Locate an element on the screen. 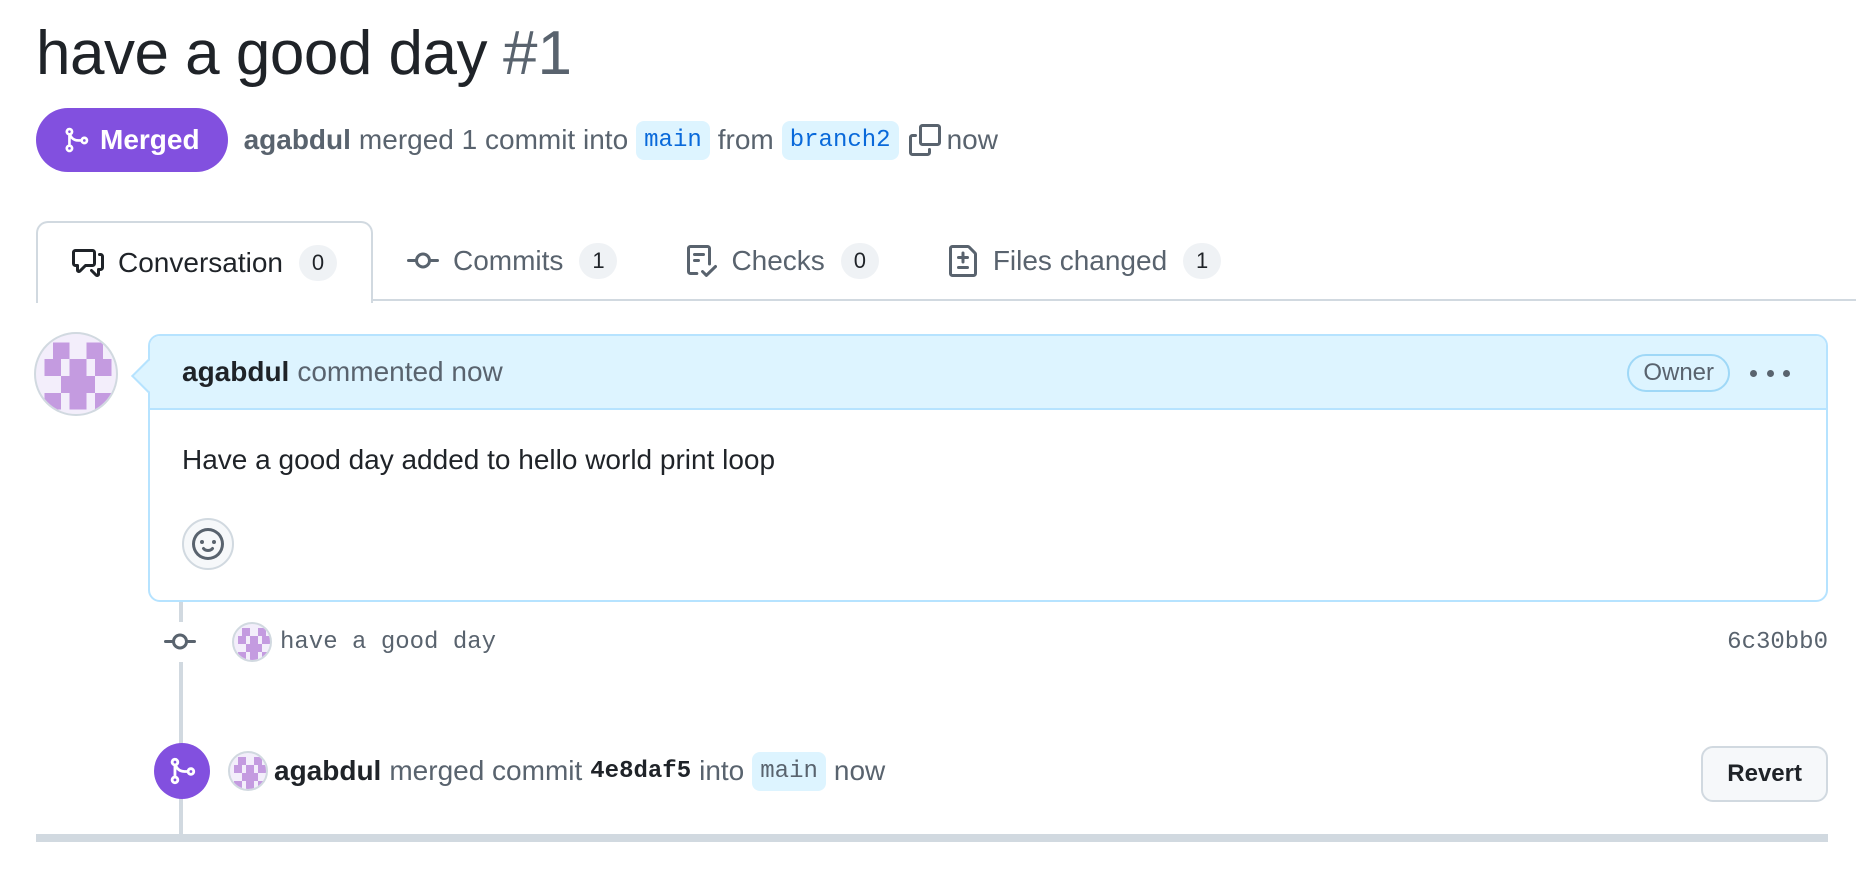 This screenshot has height=880, width=1856. pr-author-link: agabdul is located at coordinates (297, 140).